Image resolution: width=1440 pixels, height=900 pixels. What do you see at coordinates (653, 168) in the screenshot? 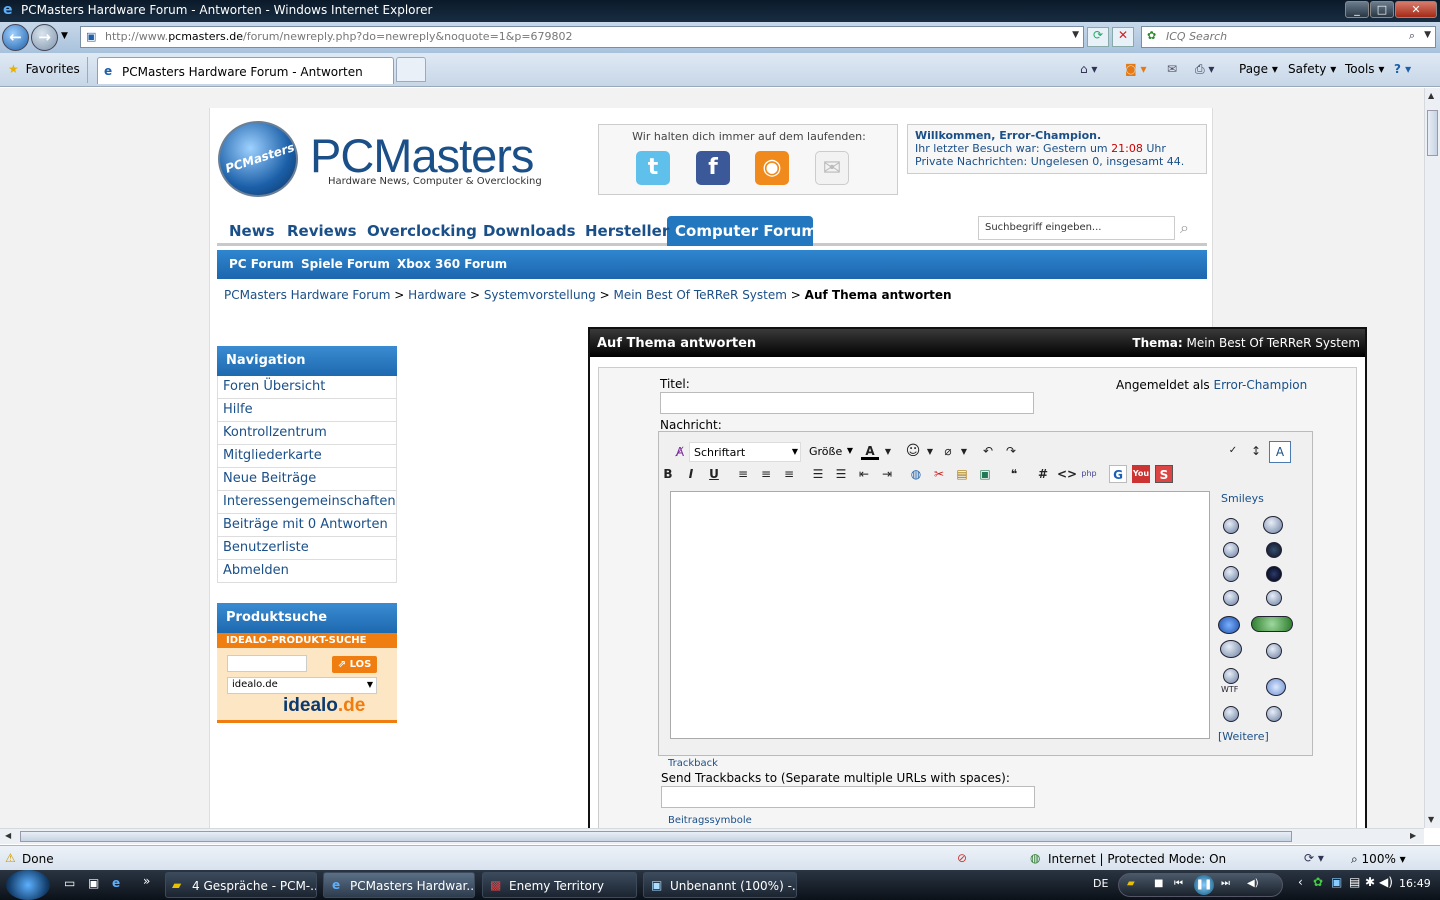
I see `twitter-icon: t` at bounding box center [653, 168].